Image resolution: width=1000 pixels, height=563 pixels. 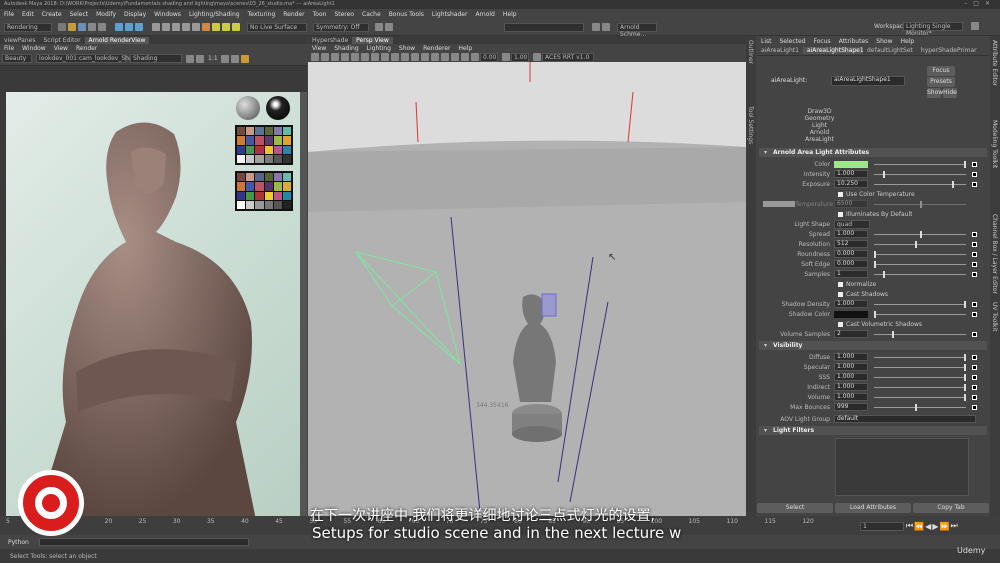 What do you see at coordinates (832, 50) in the screenshot?
I see `ae-tab-1: aiAreaLightShape1` at bounding box center [832, 50].